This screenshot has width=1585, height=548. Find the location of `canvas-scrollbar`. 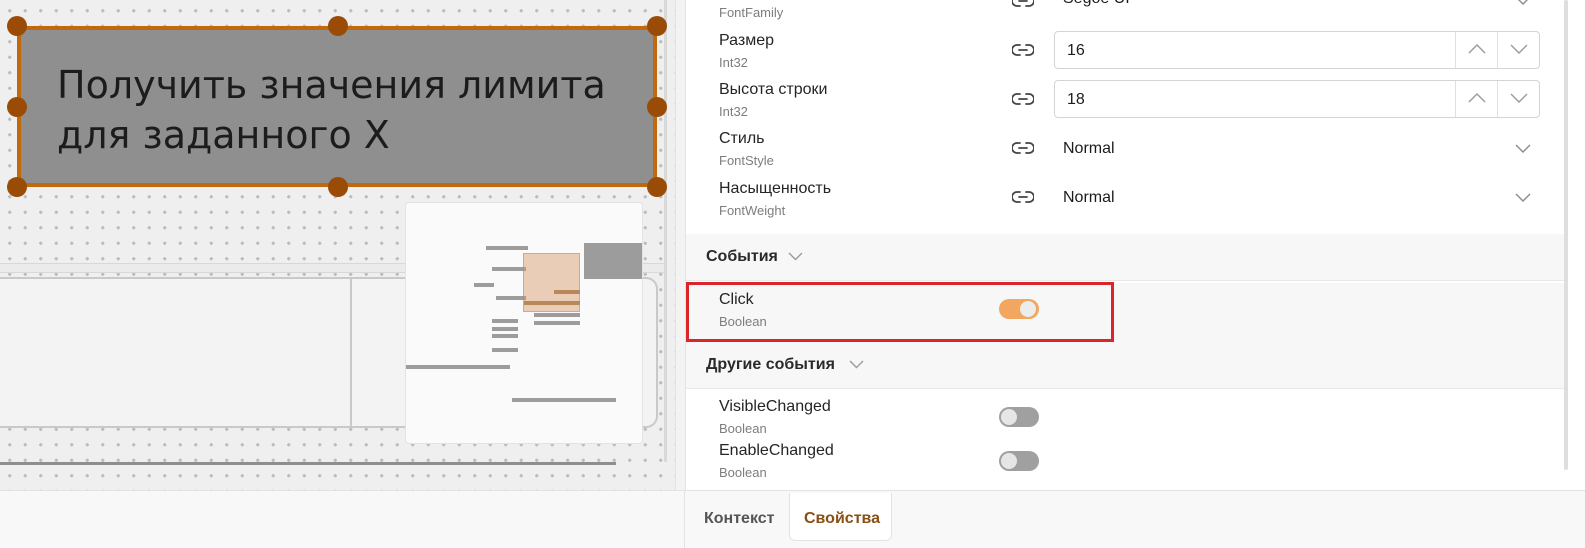

canvas-scrollbar is located at coordinates (680, 245).